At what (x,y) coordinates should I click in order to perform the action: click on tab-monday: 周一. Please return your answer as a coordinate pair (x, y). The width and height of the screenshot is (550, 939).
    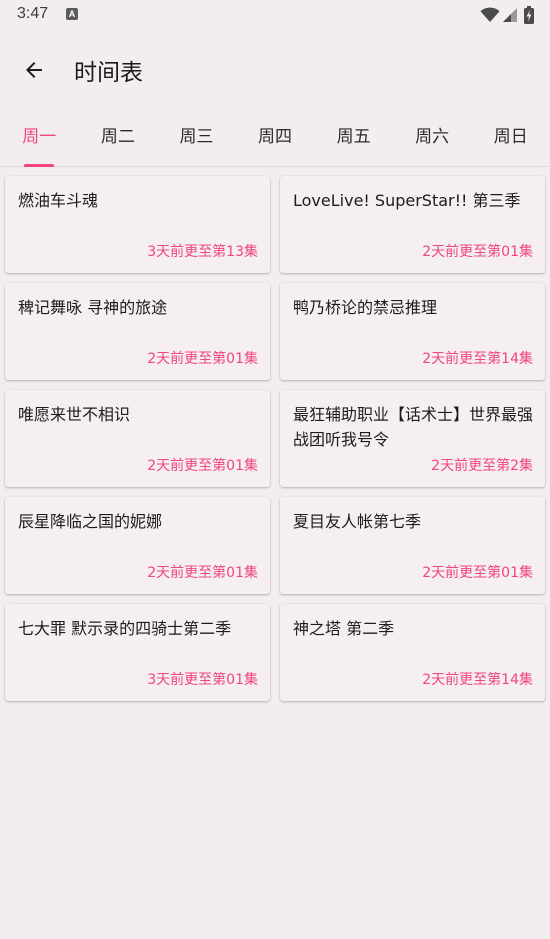
    Looking at the image, I should click on (39, 139).